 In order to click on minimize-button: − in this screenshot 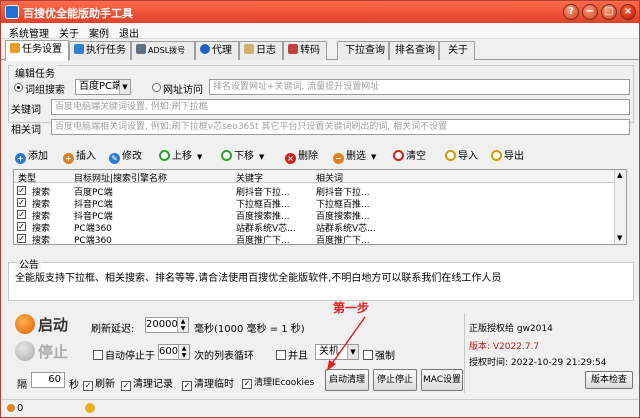, I will do `click(590, 12)`.